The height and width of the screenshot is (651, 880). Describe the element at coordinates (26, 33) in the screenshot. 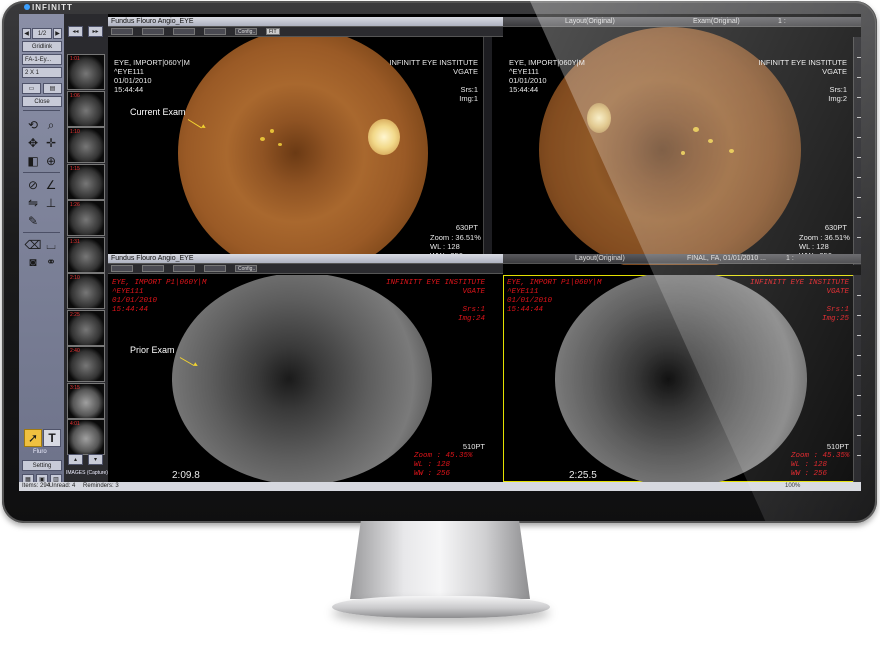

I see `prev-button: ◀` at that location.